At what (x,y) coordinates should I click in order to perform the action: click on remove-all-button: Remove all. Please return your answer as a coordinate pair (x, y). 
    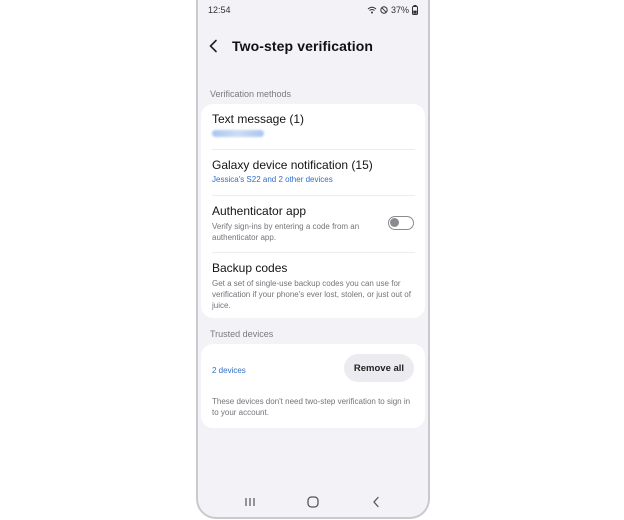
    Looking at the image, I should click on (379, 368).